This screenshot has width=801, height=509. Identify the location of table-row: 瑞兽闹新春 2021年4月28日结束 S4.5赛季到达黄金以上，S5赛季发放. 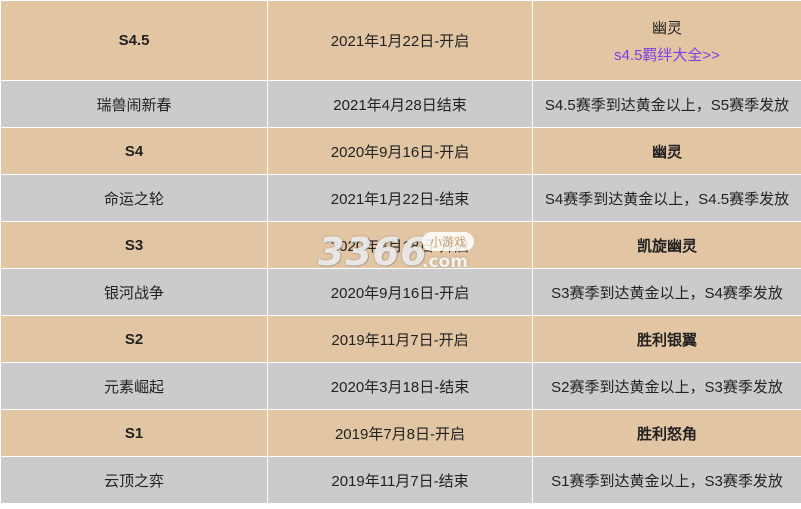
(400, 104).